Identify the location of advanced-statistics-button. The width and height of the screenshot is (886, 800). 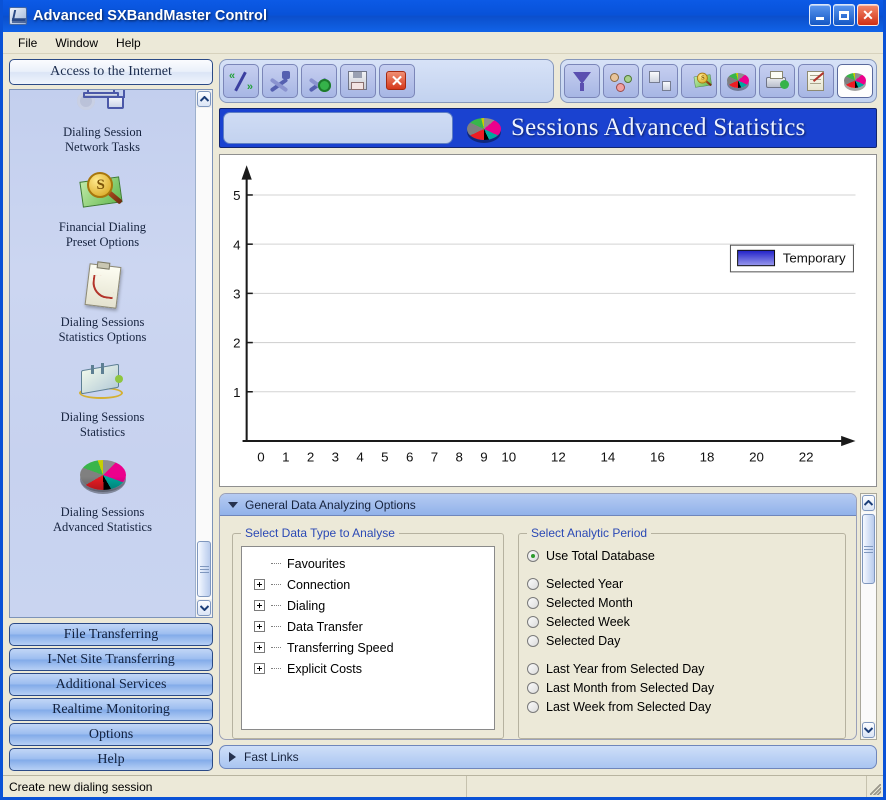
(855, 81).